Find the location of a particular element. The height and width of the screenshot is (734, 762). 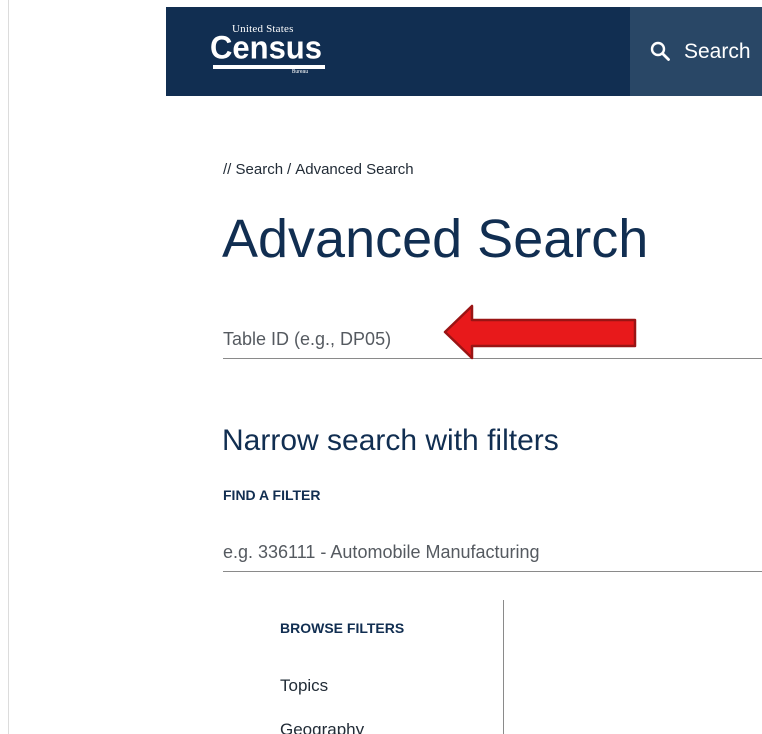

browse-filter-geography: Geography is located at coordinates (322, 727).